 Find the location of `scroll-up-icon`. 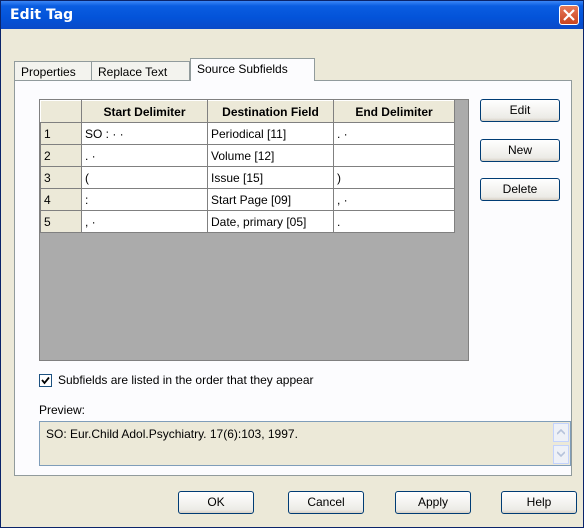

scroll-up-icon is located at coordinates (561, 432).